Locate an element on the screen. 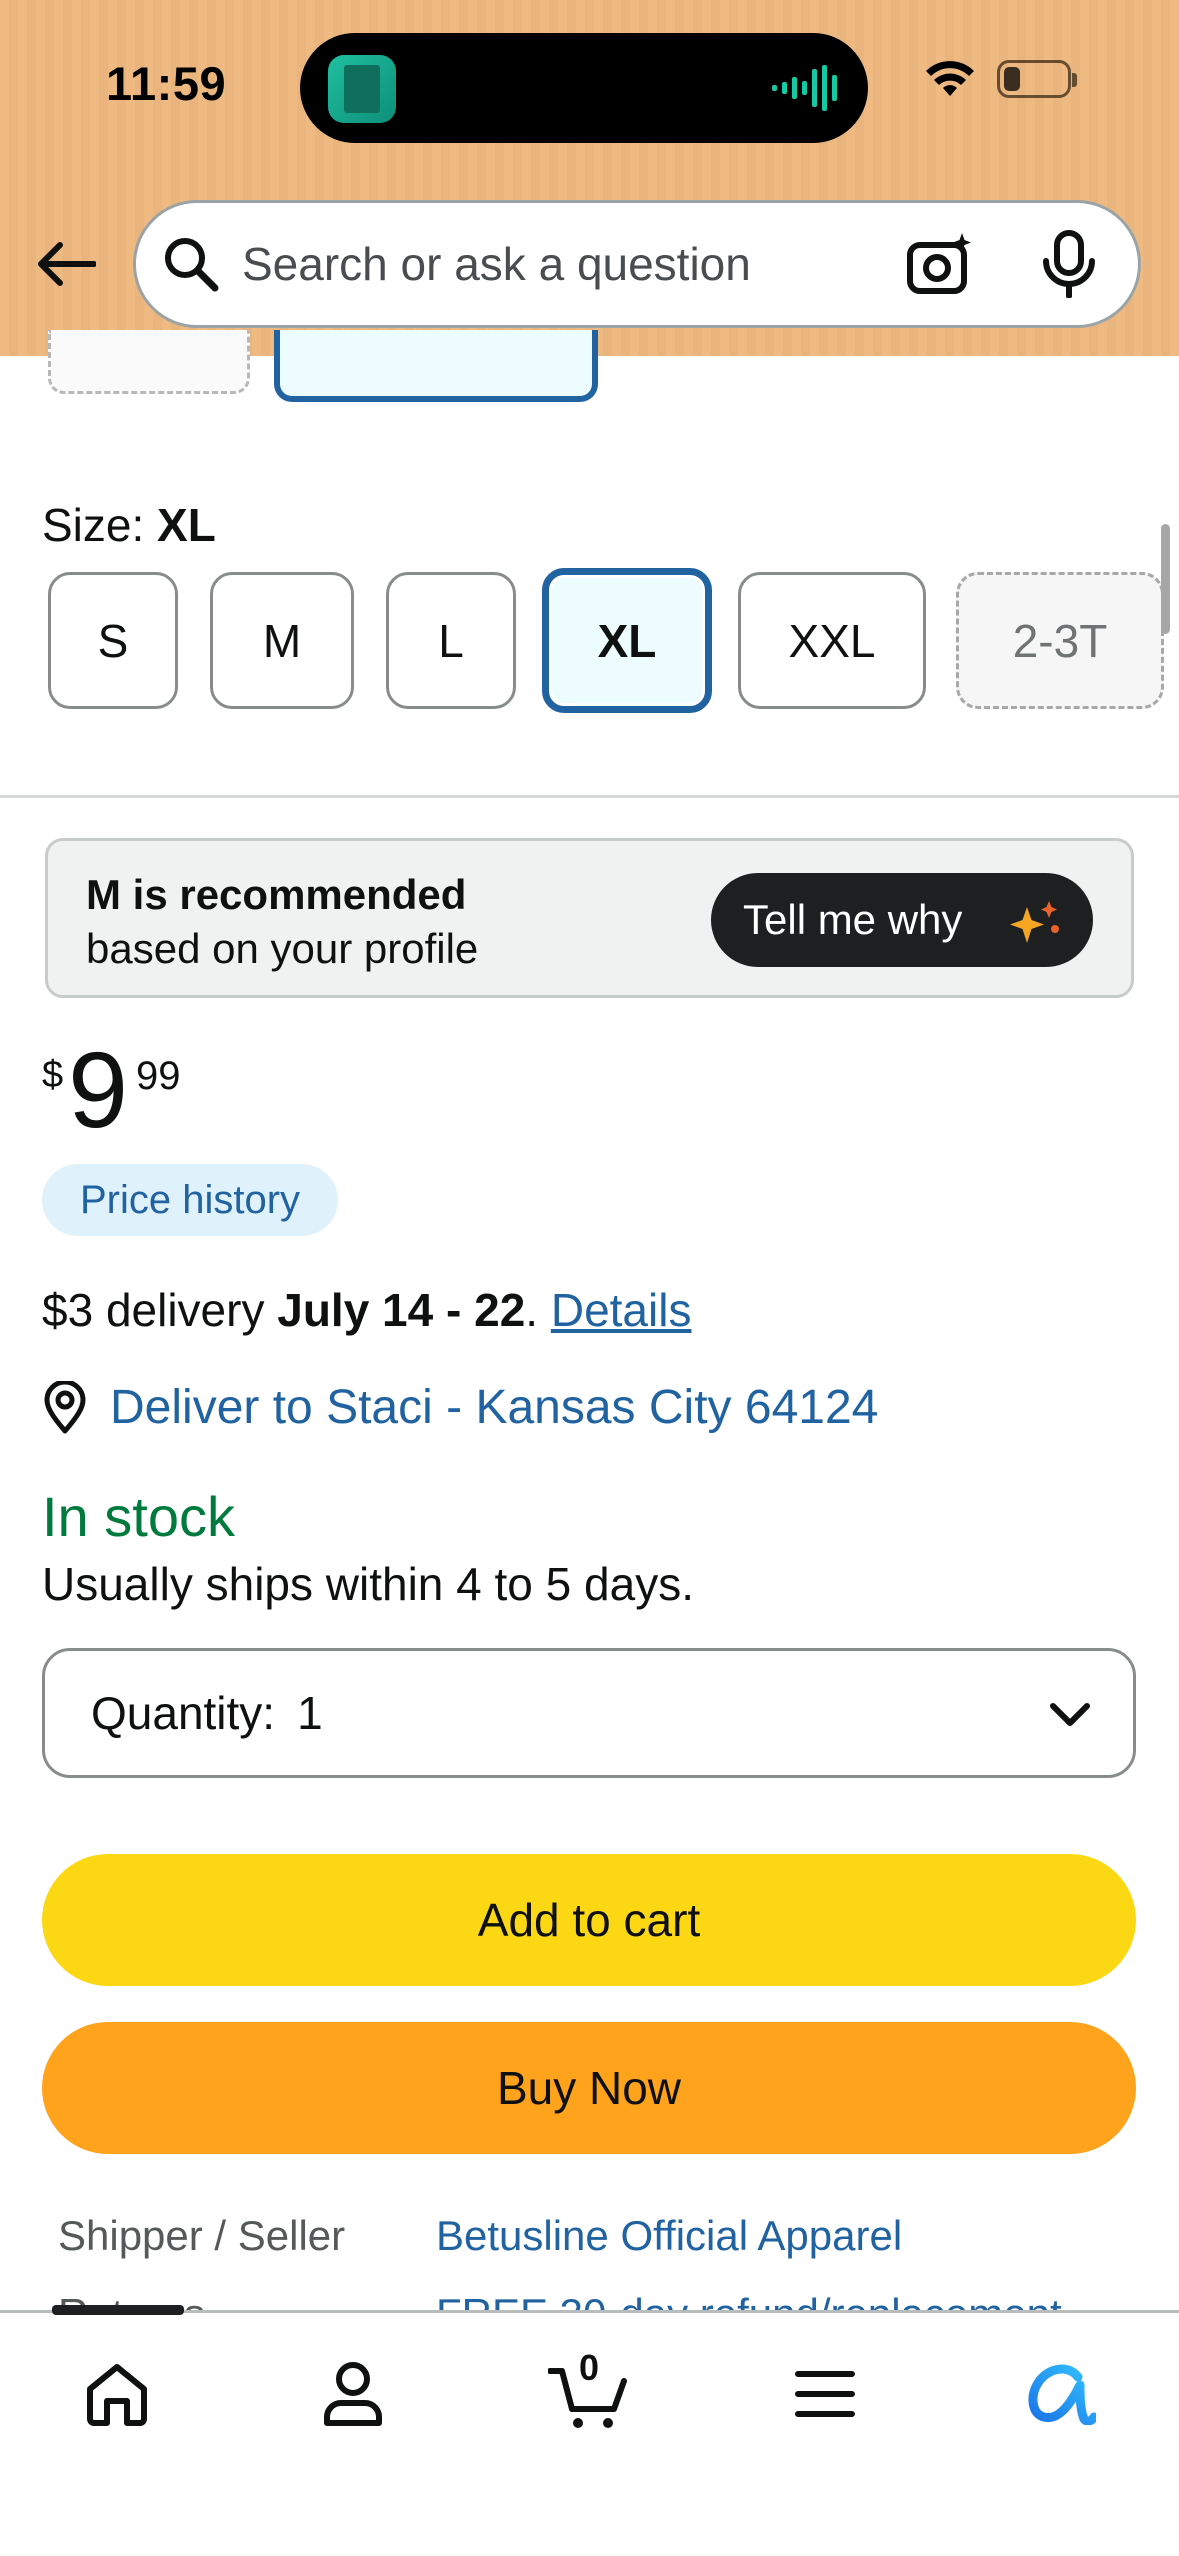 The width and height of the screenshot is (1179, 2556). recommendation-subtitle: based on your profile is located at coordinates (282, 948).